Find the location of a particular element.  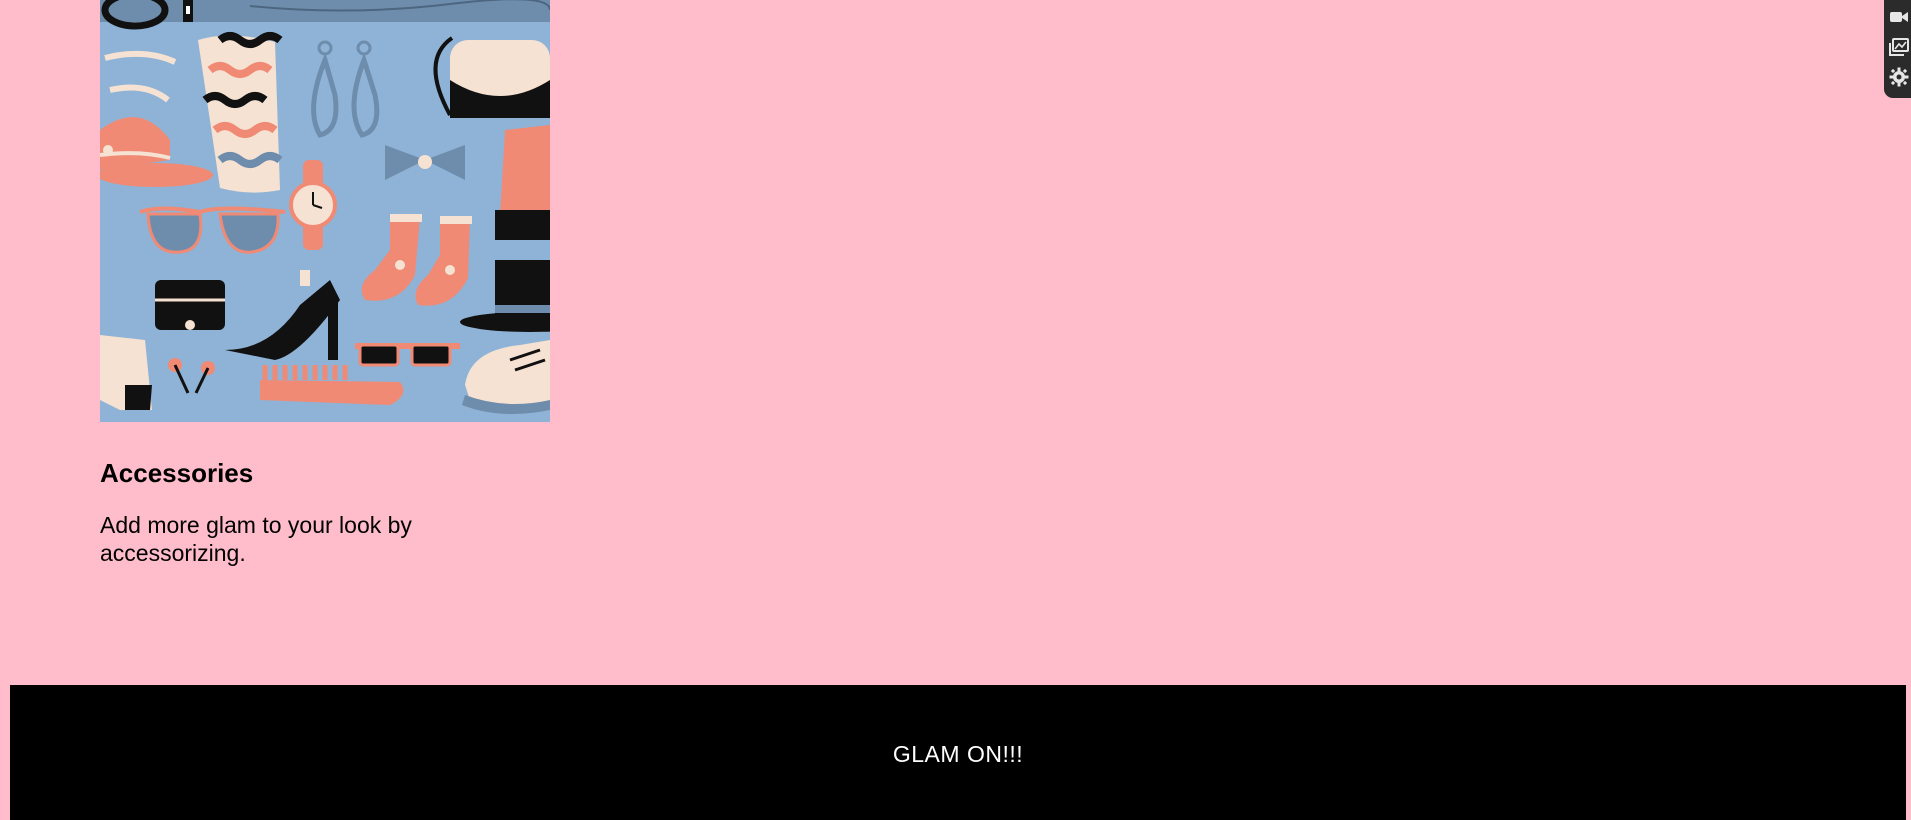

footer-text: GLAM ON!!! is located at coordinates (958, 754).